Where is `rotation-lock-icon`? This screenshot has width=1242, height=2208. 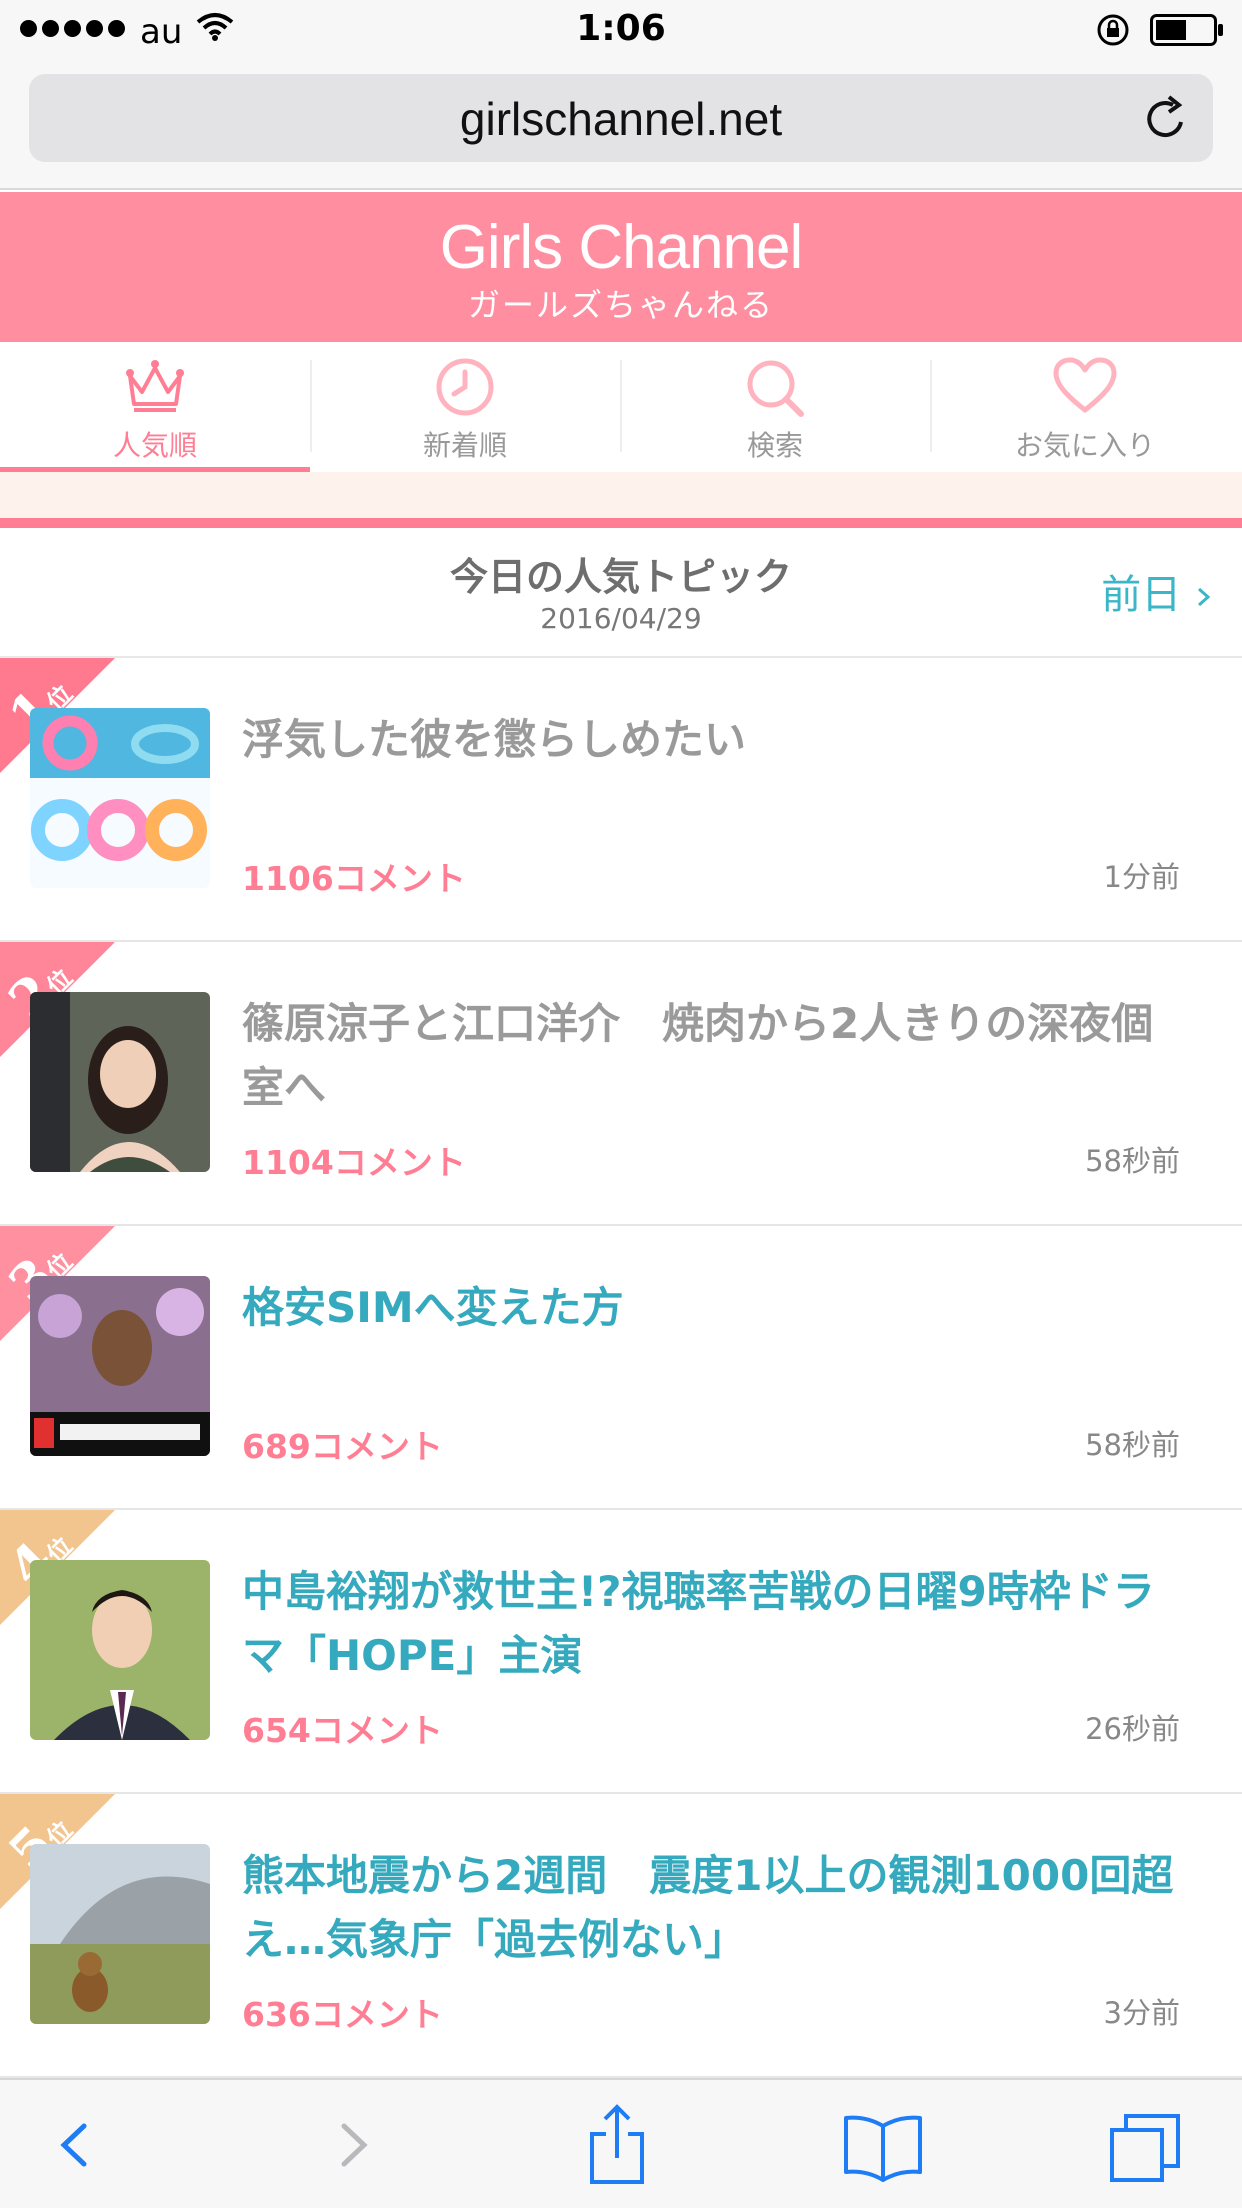 rotation-lock-icon is located at coordinates (1113, 30).